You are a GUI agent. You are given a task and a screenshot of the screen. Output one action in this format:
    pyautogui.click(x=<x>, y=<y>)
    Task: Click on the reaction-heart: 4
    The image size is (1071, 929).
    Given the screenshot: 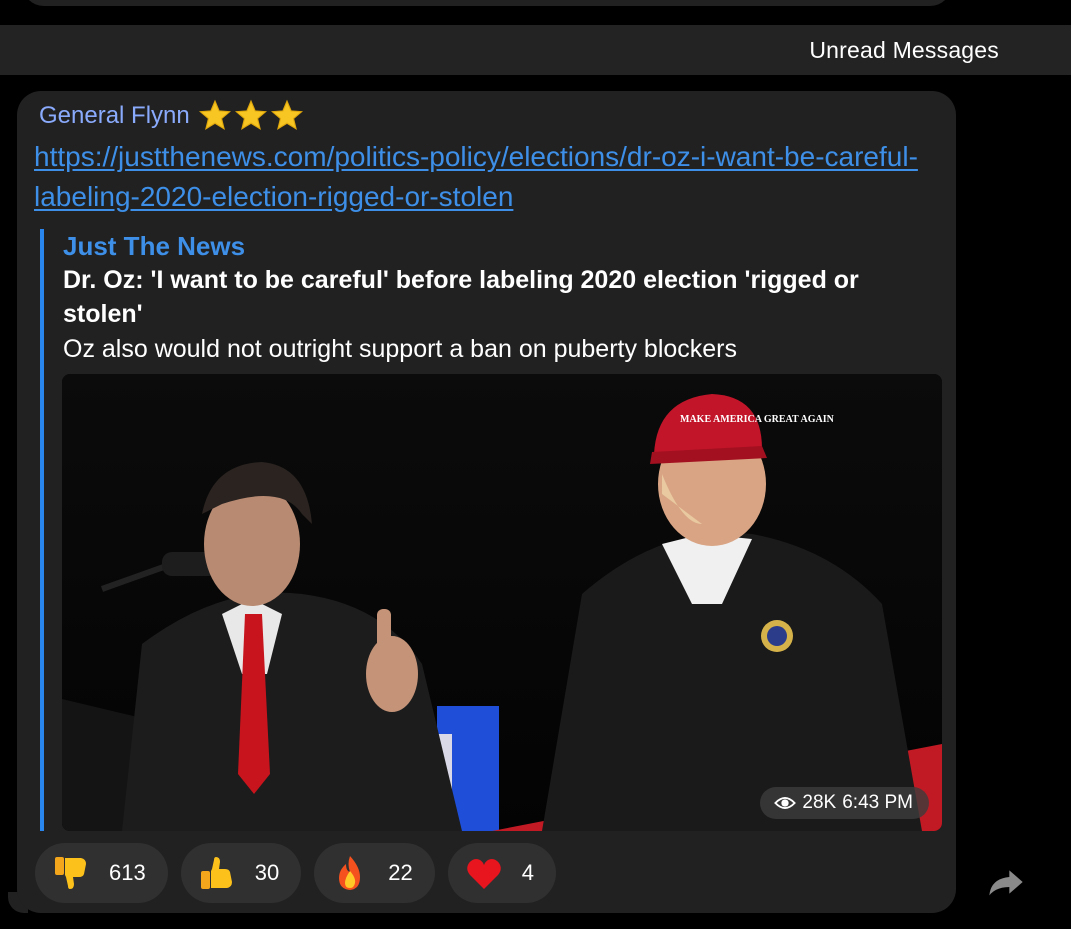 What is the action you would take?
    pyautogui.click(x=501, y=873)
    